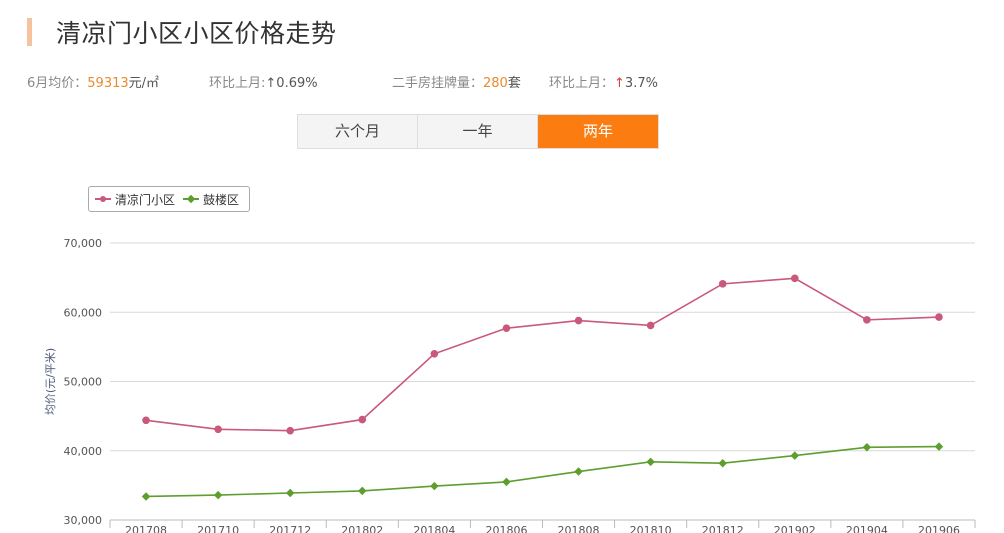 This screenshot has height=533, width=1004. Describe the element at coordinates (434, 528) in the screenshot. I see `x-tick-label: 201804` at that location.